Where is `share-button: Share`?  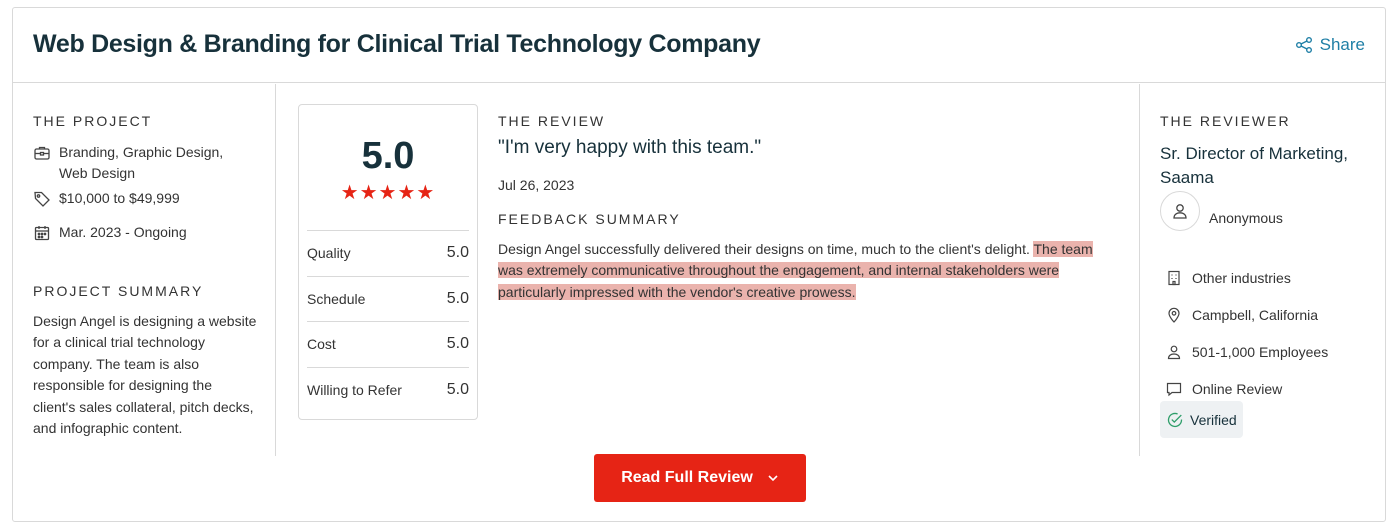
share-button: Share is located at coordinates (1330, 45).